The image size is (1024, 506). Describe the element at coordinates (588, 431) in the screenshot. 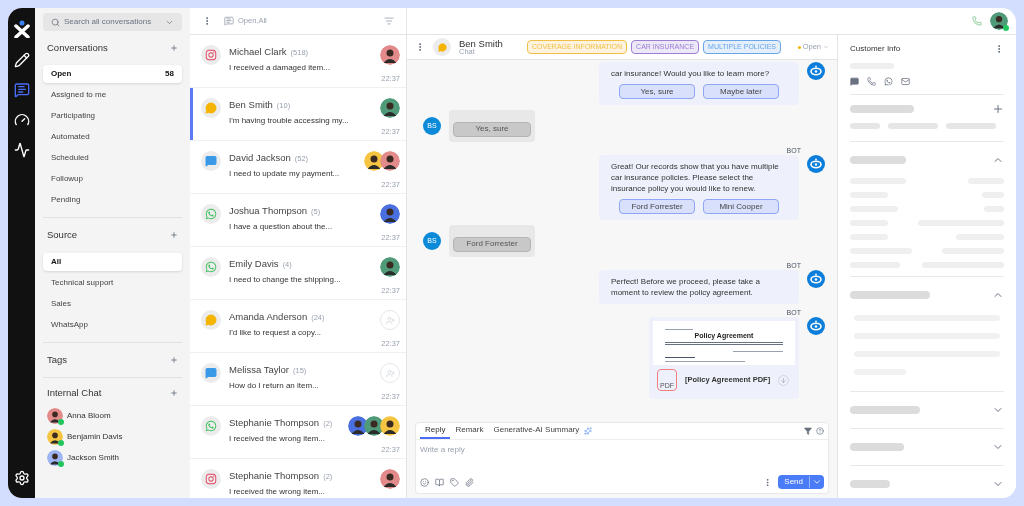

I see `sparkle-icon` at that location.